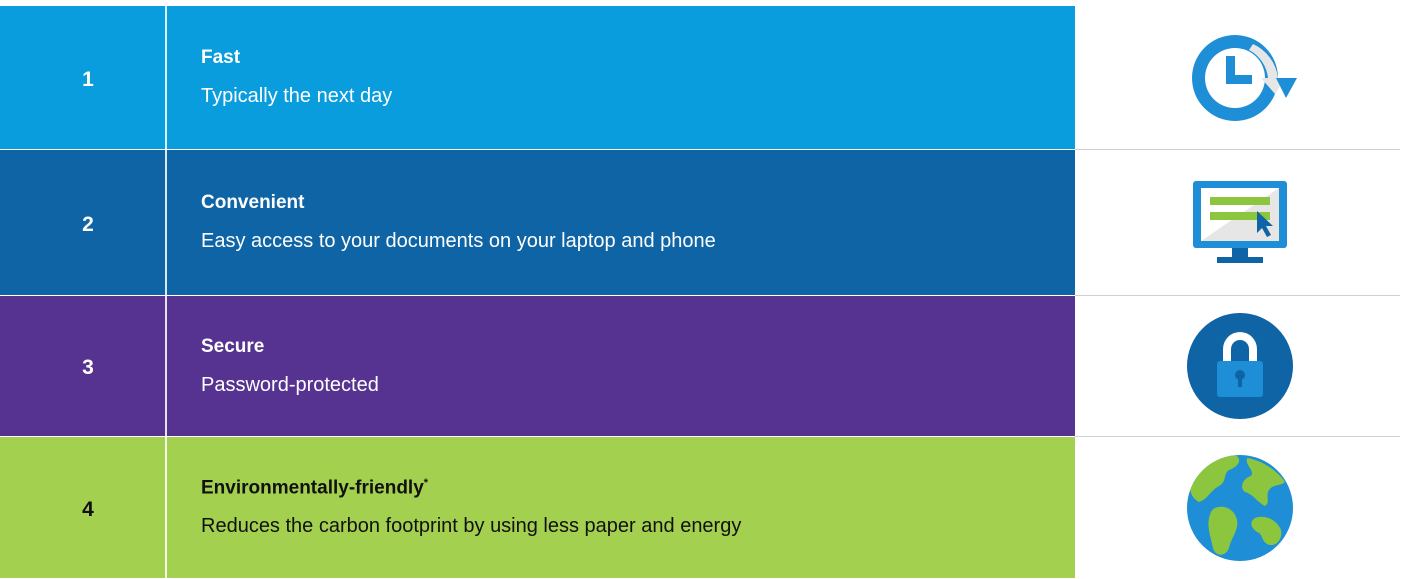 The height and width of the screenshot is (579, 1405). Describe the element at coordinates (253, 202) in the screenshot. I see `benefit-title: Convenient` at that location.